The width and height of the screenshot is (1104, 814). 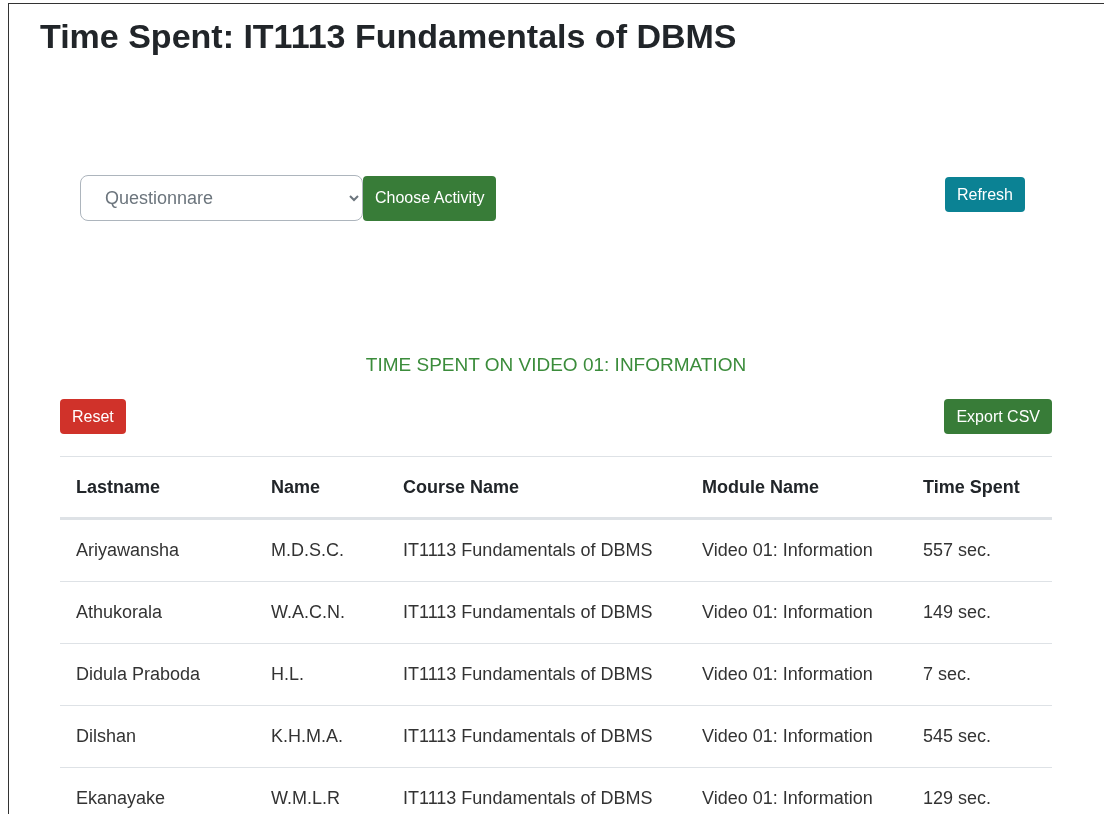 What do you see at coordinates (321, 550) in the screenshot?
I see `table-cell: M.D.S.C.` at bounding box center [321, 550].